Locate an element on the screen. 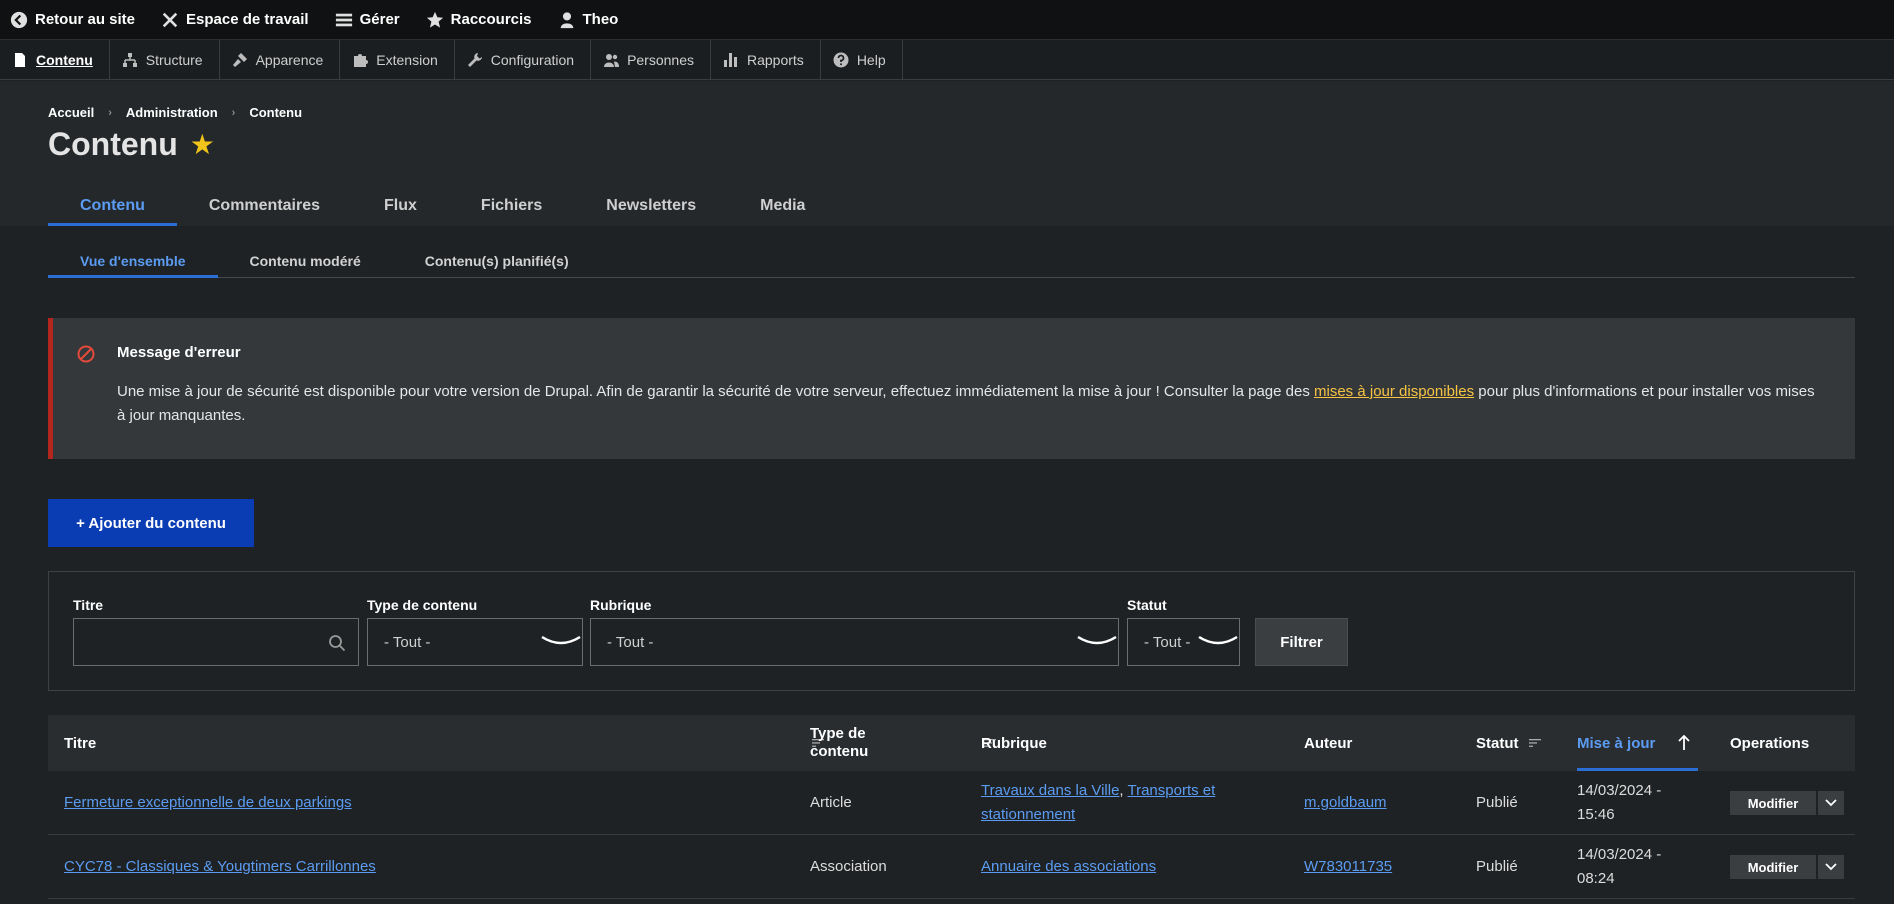 The width and height of the screenshot is (1894, 904). column-header-label-line2: contenu is located at coordinates (839, 751).